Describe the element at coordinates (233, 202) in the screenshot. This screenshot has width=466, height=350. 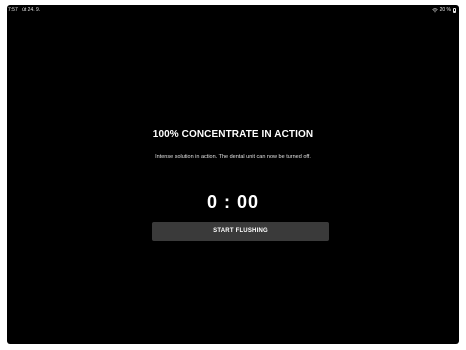
I see `countdown-timer: 0 : 00` at that location.